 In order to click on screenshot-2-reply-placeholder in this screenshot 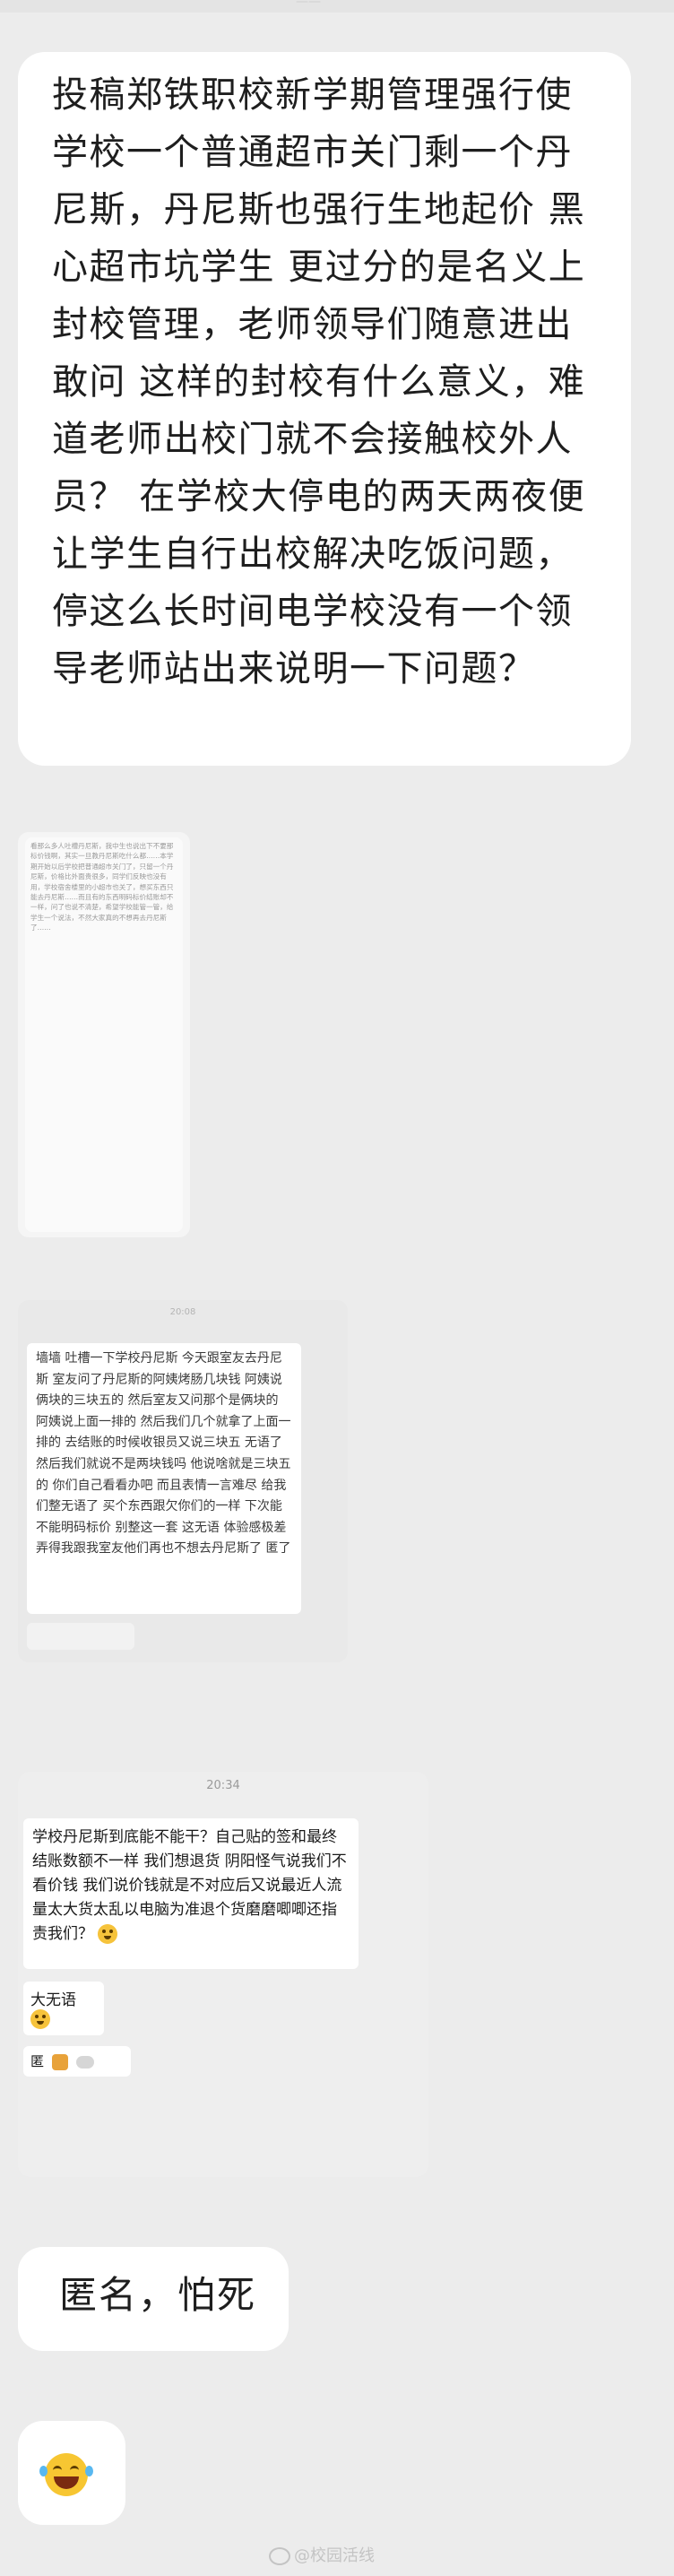, I will do `click(81, 1636)`.